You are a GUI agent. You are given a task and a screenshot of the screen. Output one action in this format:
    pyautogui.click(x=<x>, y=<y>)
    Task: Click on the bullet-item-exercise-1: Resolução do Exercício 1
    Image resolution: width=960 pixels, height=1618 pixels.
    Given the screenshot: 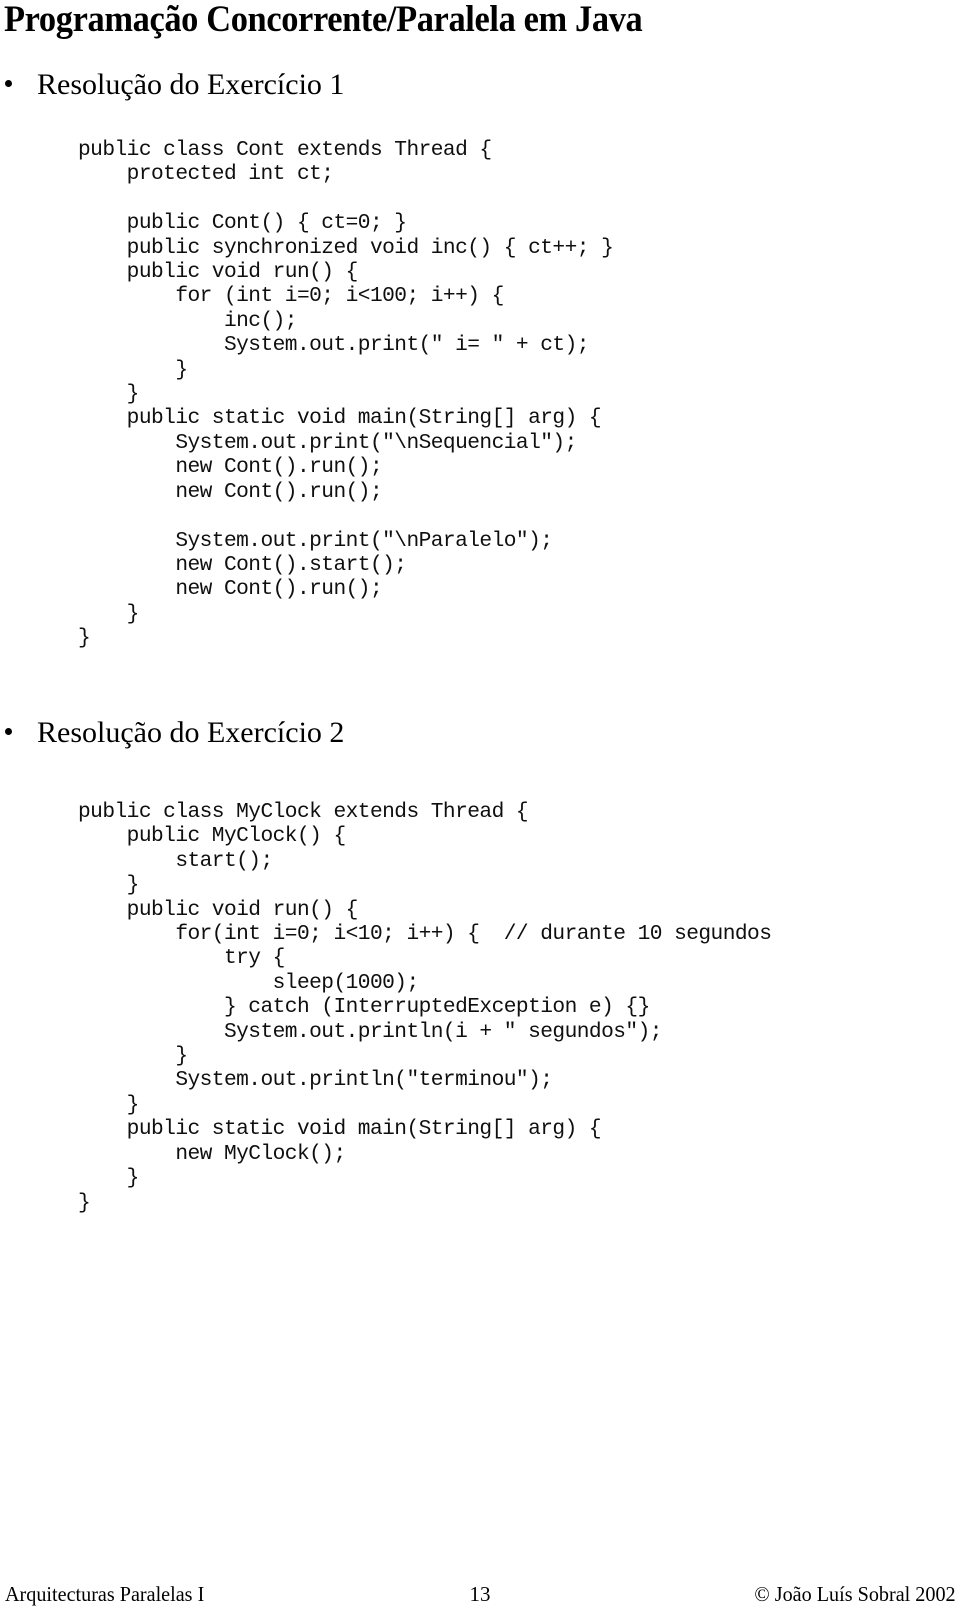 What is the action you would take?
    pyautogui.click(x=450, y=85)
    